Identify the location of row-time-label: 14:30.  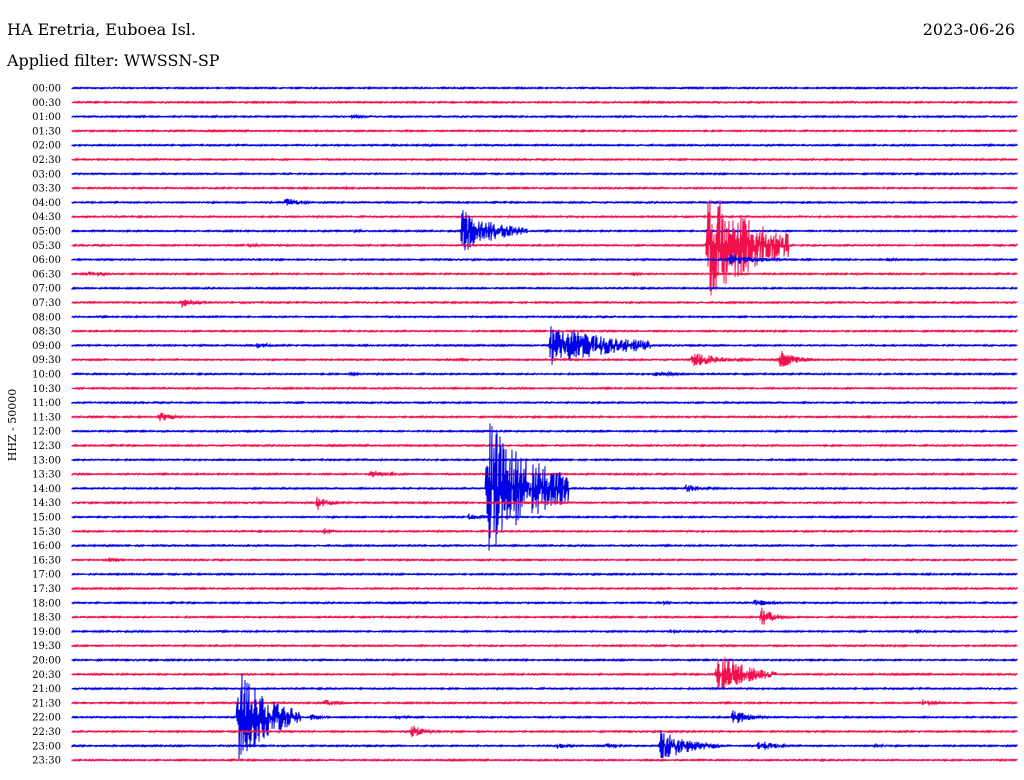
(46, 503).